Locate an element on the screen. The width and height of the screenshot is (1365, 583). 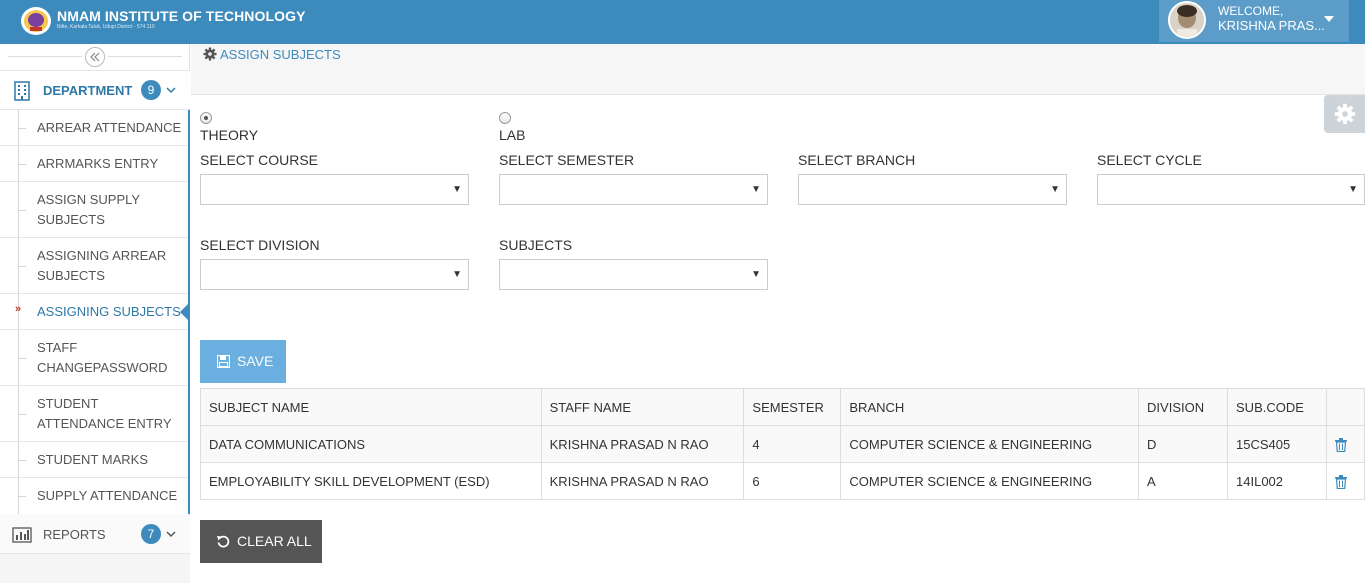
sidebar-item-label: ASSIGNING SUBJECTS is located at coordinates (109, 311).